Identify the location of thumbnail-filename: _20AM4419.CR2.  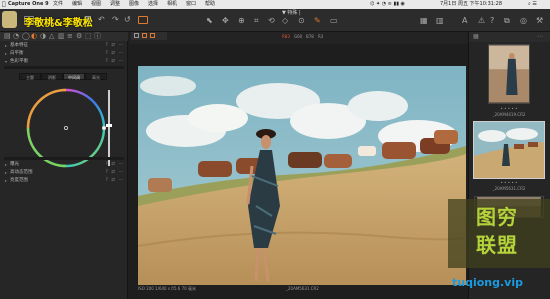
(509, 114).